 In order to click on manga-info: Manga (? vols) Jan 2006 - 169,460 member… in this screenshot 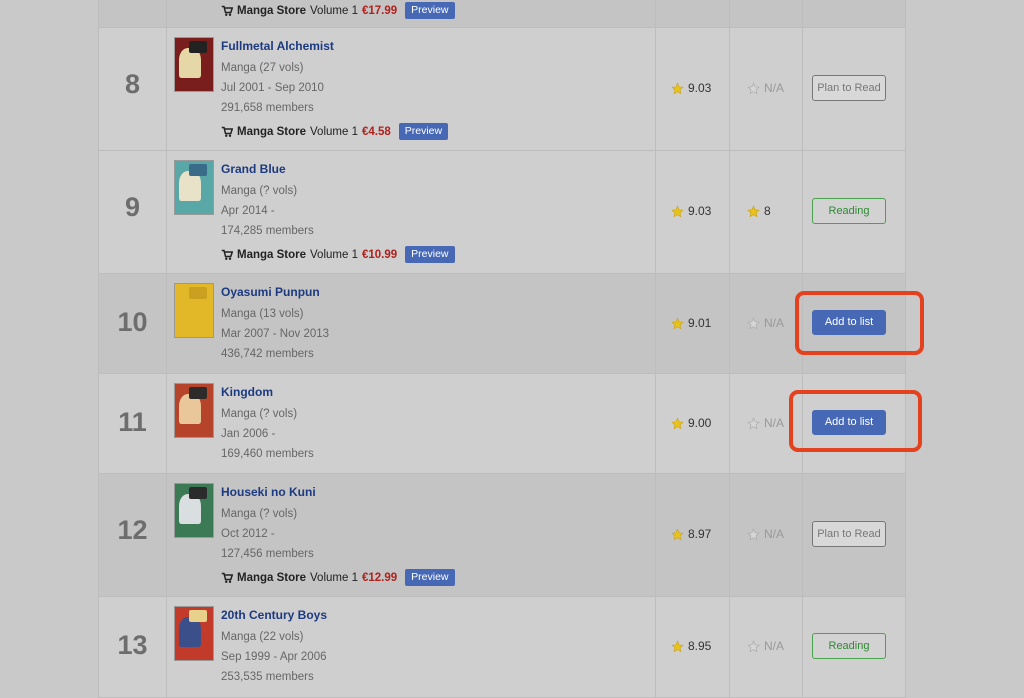, I will do `click(267, 434)`.